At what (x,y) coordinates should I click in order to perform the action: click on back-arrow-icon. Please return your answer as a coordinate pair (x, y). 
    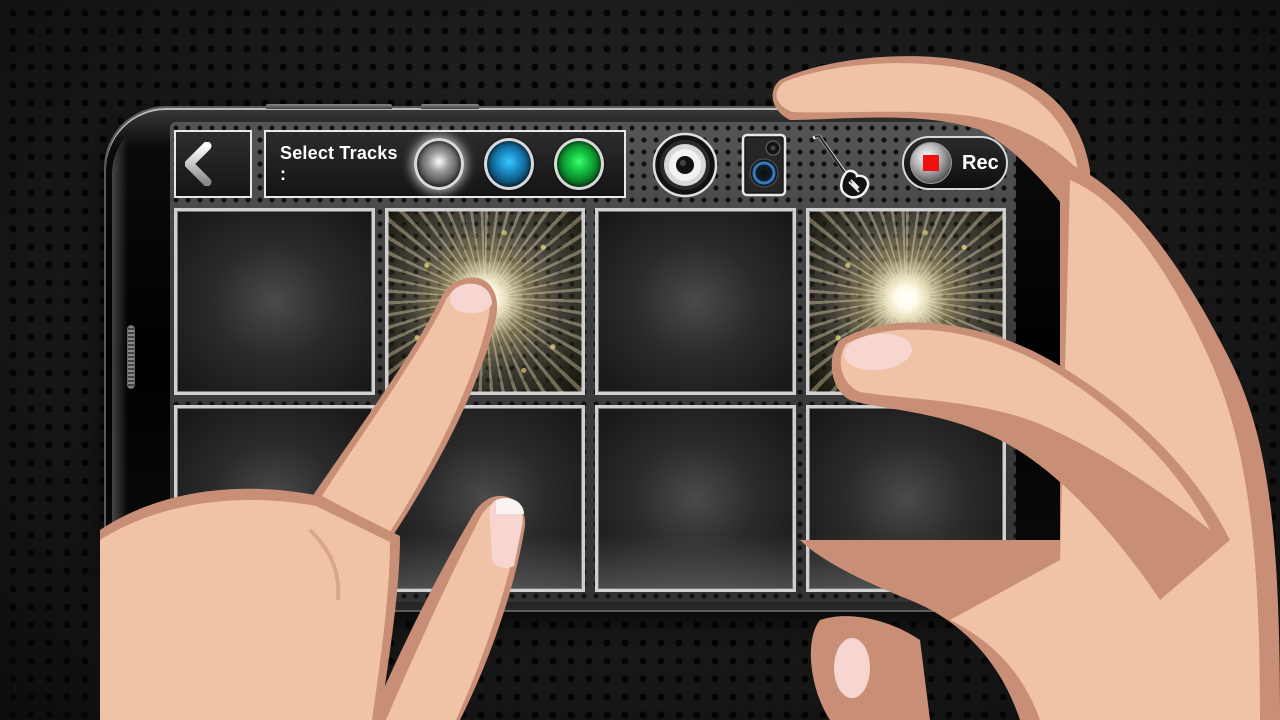
    Looking at the image, I should click on (212, 164).